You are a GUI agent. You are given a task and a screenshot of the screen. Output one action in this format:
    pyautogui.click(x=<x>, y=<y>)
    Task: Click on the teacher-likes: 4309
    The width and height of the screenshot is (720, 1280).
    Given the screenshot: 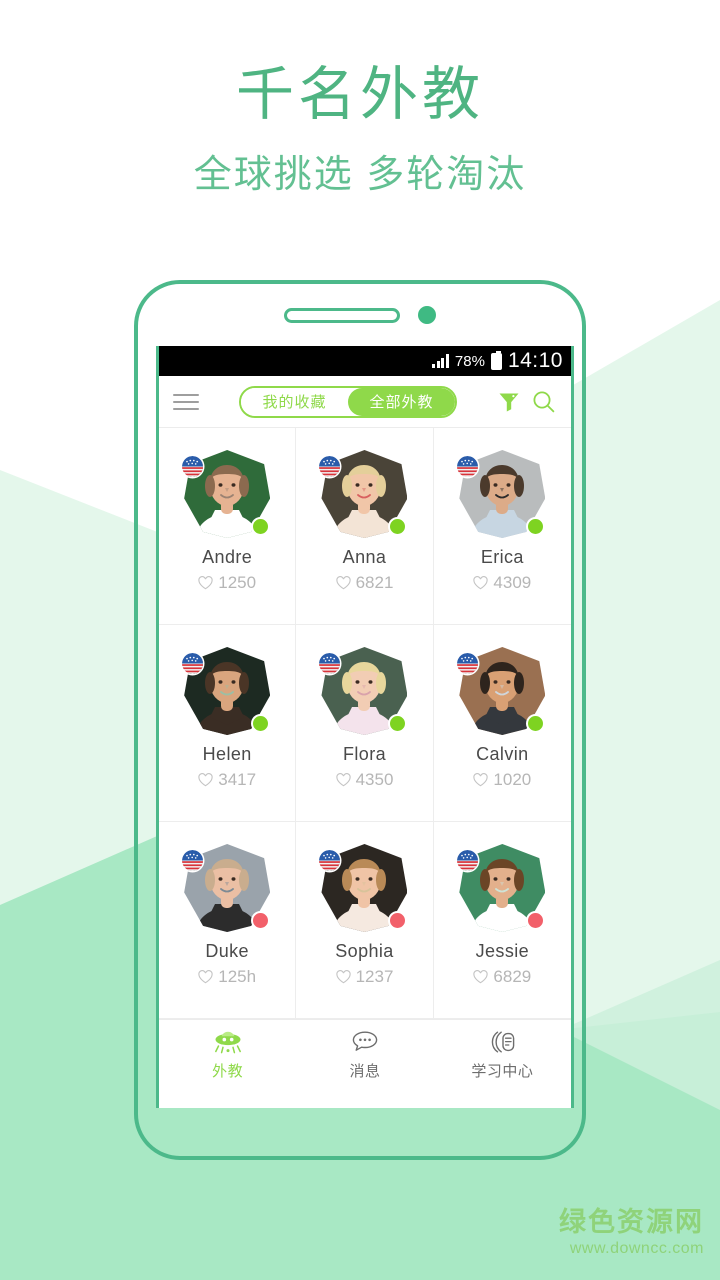 What is the action you would take?
    pyautogui.click(x=502, y=583)
    